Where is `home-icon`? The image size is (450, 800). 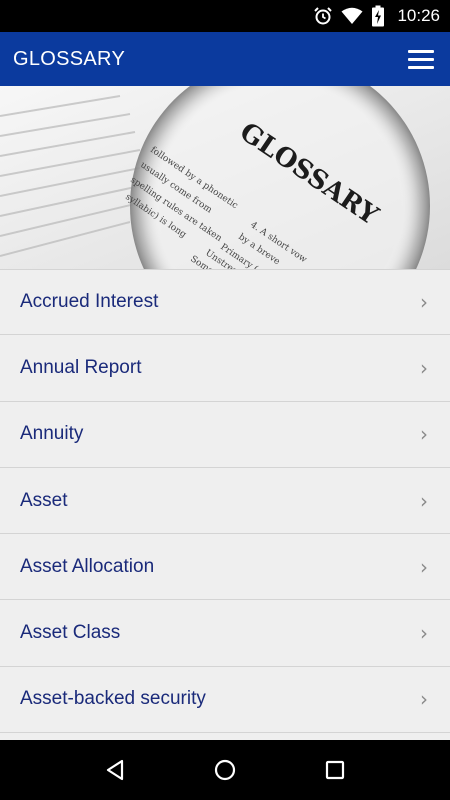
home-icon is located at coordinates (225, 770).